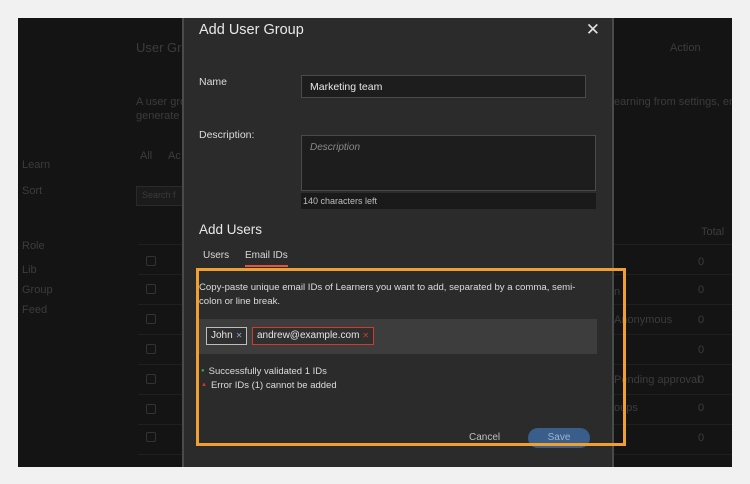  I want to click on email-chip-valid: John ✕, so click(227, 336).